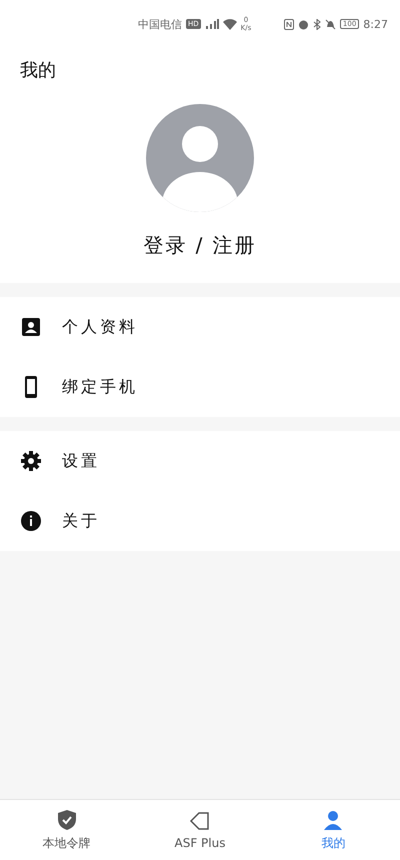 This screenshot has width=400, height=860. What do you see at coordinates (316, 24) in the screenshot?
I see `bluetooth-icon` at bounding box center [316, 24].